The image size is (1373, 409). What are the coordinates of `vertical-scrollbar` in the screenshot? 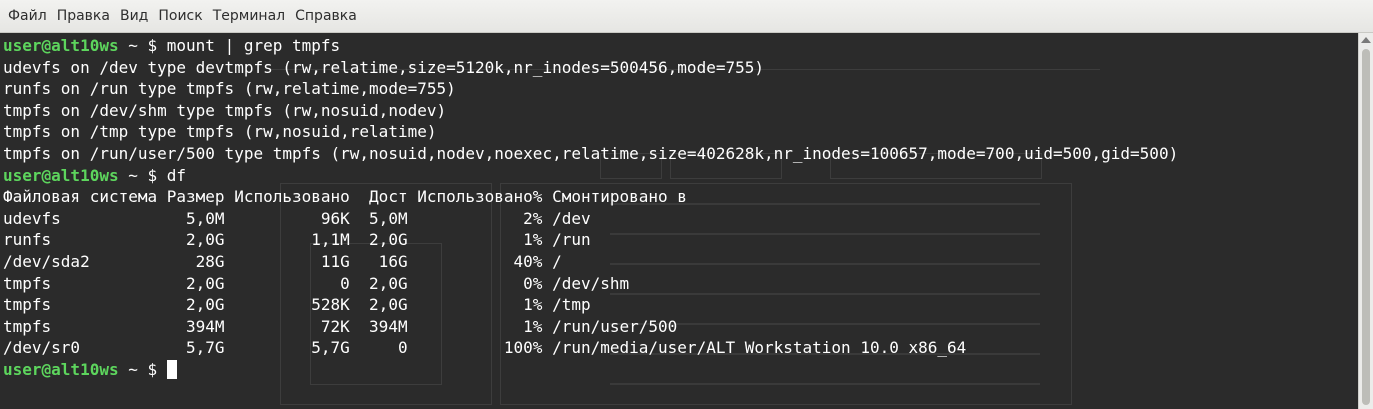 It's located at (1365, 221).